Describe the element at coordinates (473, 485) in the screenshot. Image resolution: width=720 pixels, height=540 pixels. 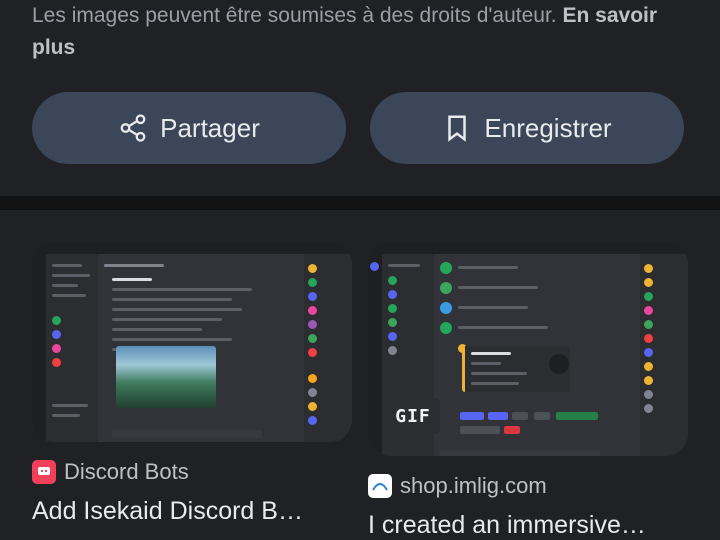
I see `result-source-name: shop.imlig.com` at that location.